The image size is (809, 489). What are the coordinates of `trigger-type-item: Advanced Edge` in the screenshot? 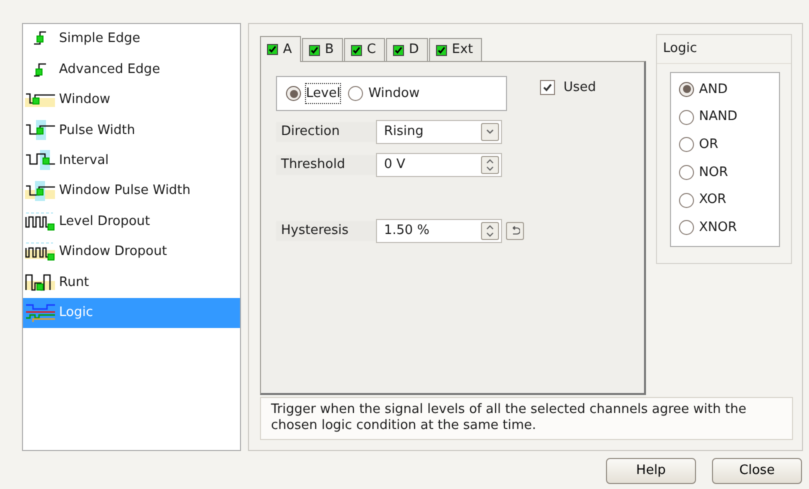 It's located at (131, 69).